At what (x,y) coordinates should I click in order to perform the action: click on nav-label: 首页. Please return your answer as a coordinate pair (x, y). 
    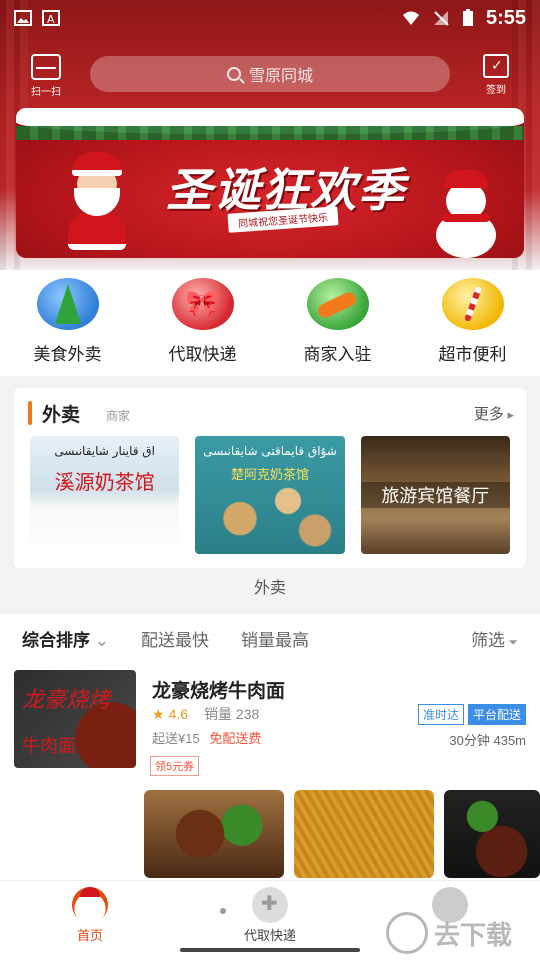
    Looking at the image, I should click on (89, 935).